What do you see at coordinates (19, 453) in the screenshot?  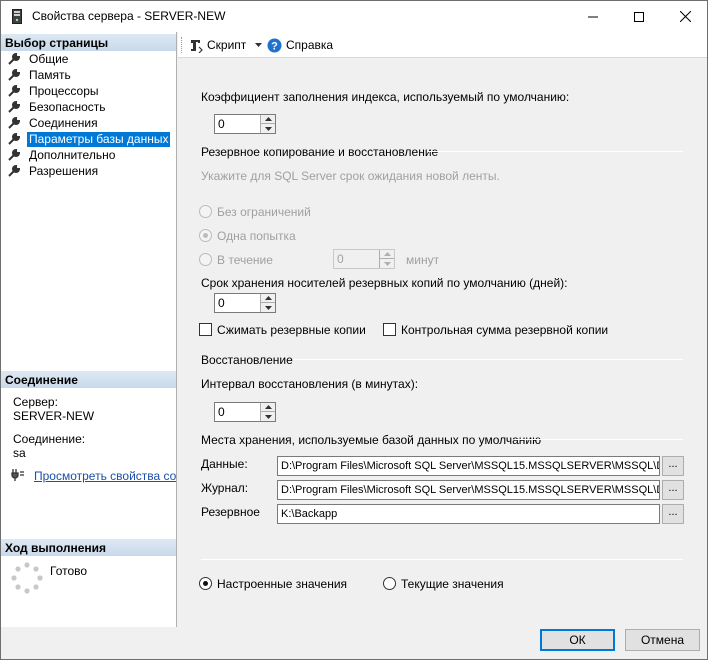 I see `connection-value: sa` at bounding box center [19, 453].